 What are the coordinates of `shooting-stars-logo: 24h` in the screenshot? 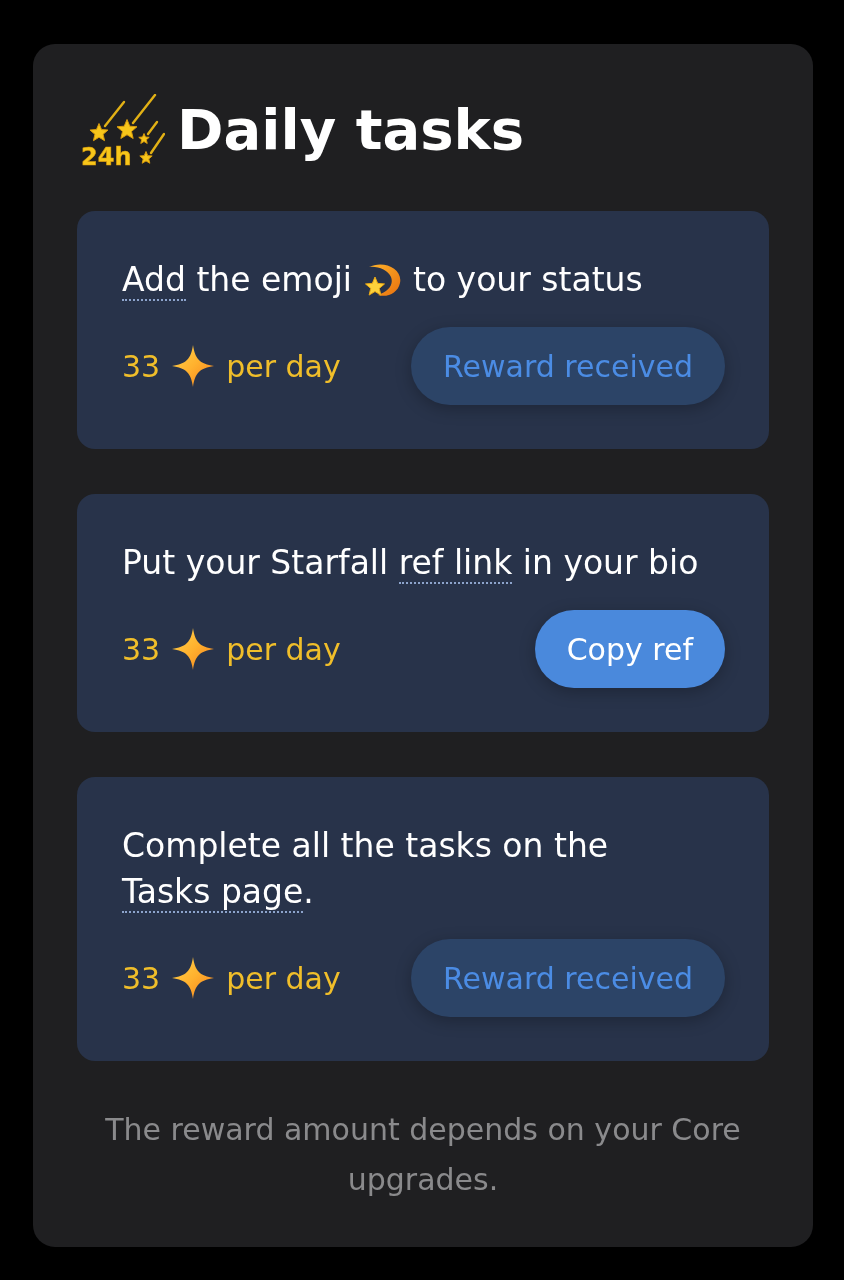 It's located at (122, 130).